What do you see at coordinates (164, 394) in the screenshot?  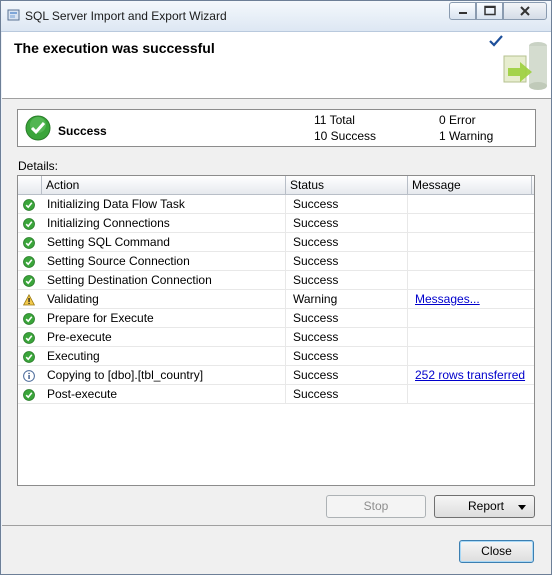 I see `action-cell: Post-execute` at bounding box center [164, 394].